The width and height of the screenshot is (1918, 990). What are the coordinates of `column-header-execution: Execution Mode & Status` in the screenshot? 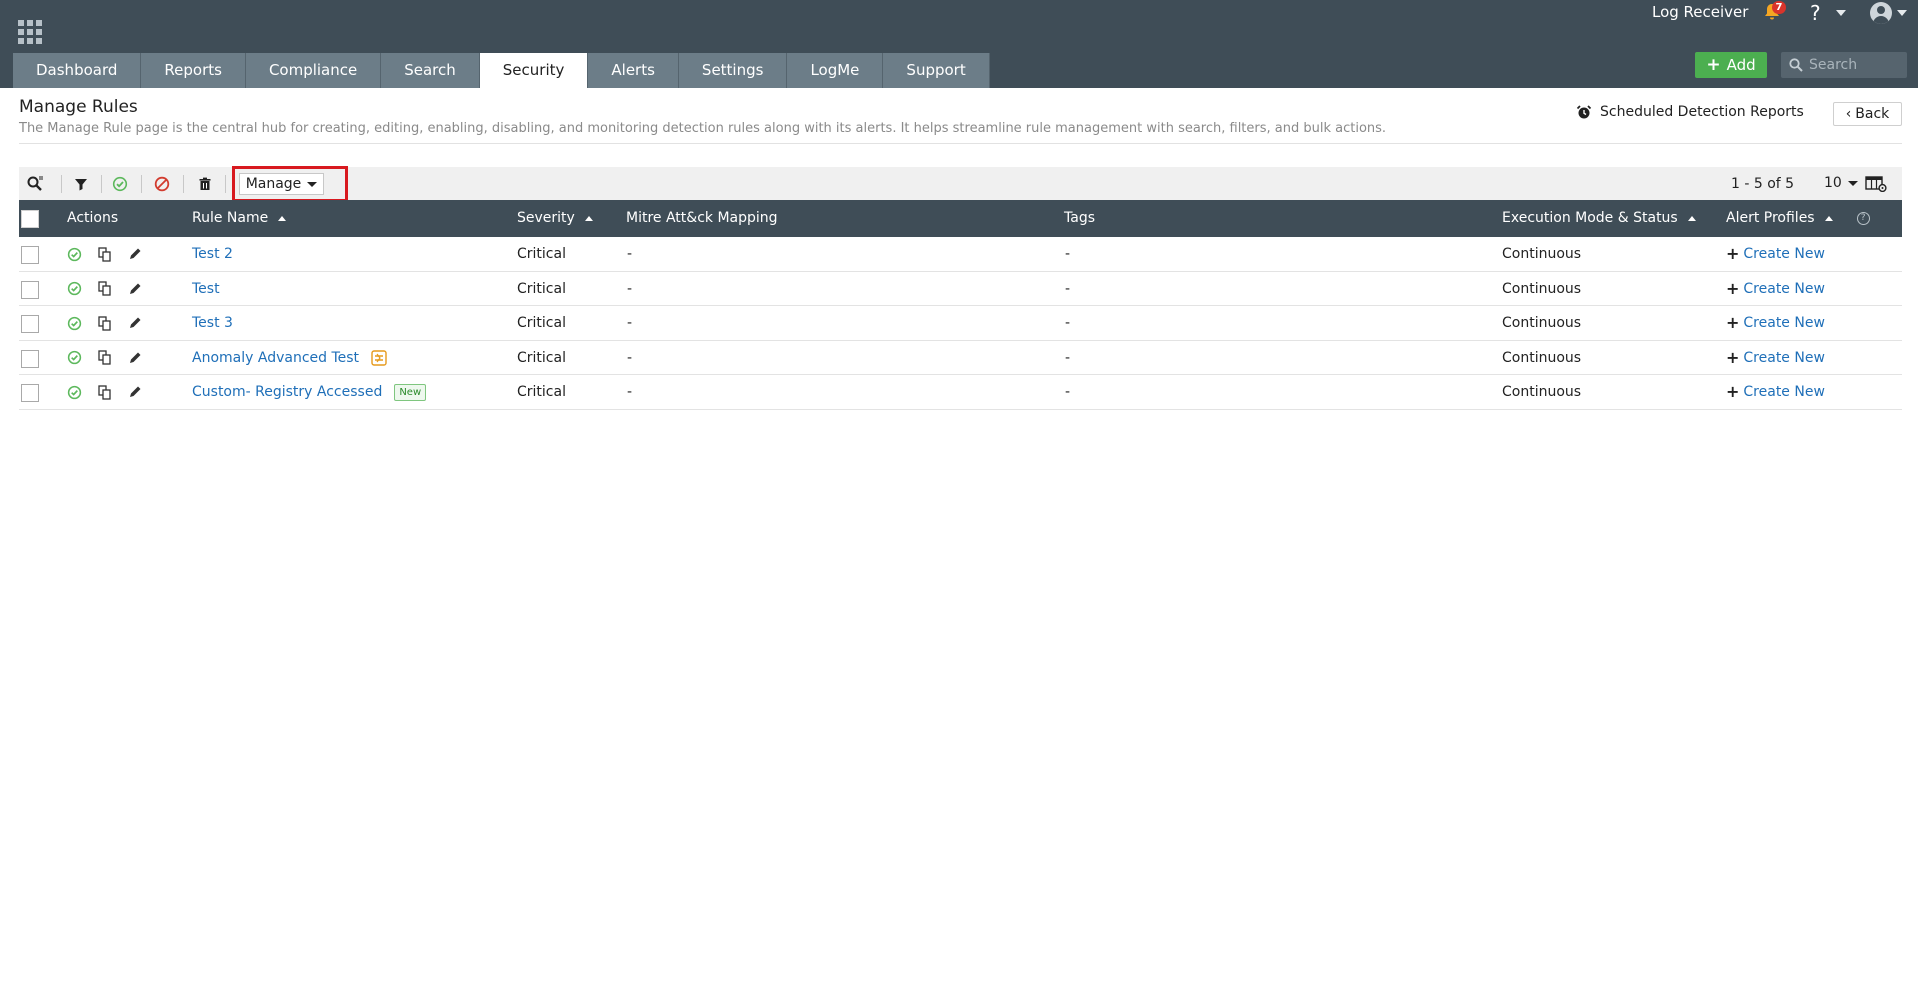 It's located at (1599, 218).